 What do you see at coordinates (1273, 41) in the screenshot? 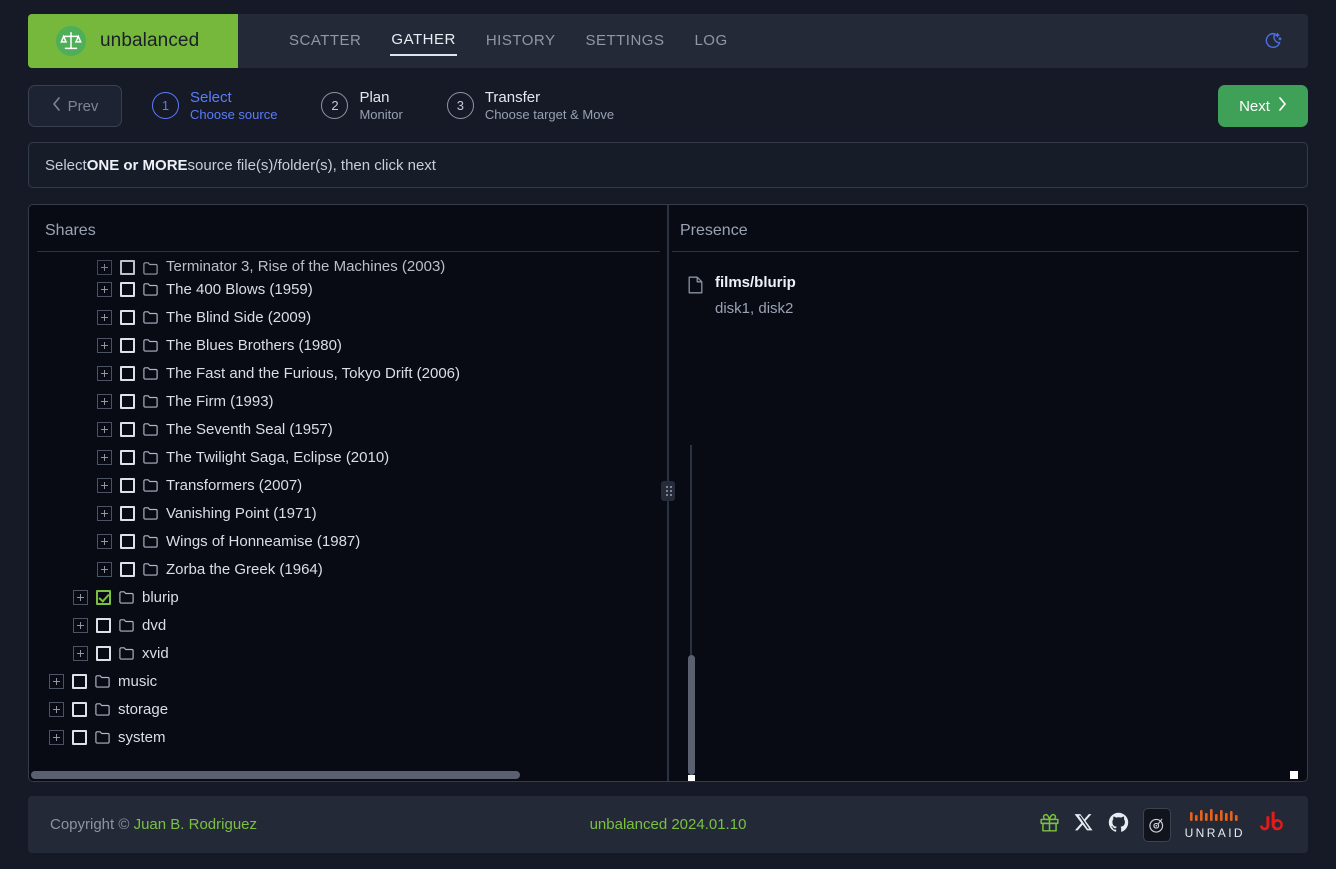
I see `moon-stars-icon` at bounding box center [1273, 41].